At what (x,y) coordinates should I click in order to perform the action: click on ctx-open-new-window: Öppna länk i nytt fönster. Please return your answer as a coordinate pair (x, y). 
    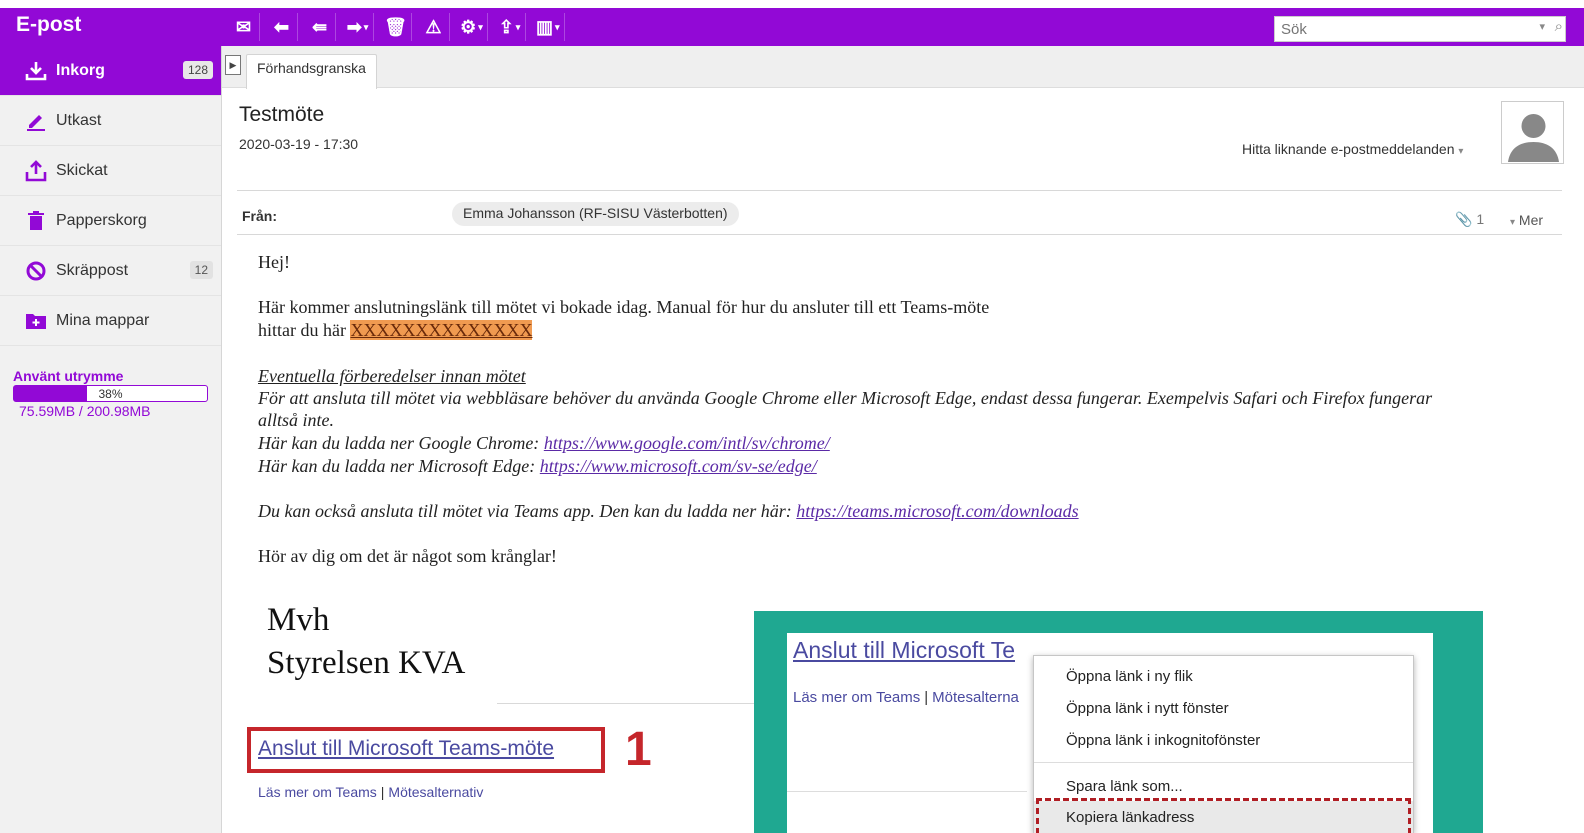
    Looking at the image, I should click on (1147, 708).